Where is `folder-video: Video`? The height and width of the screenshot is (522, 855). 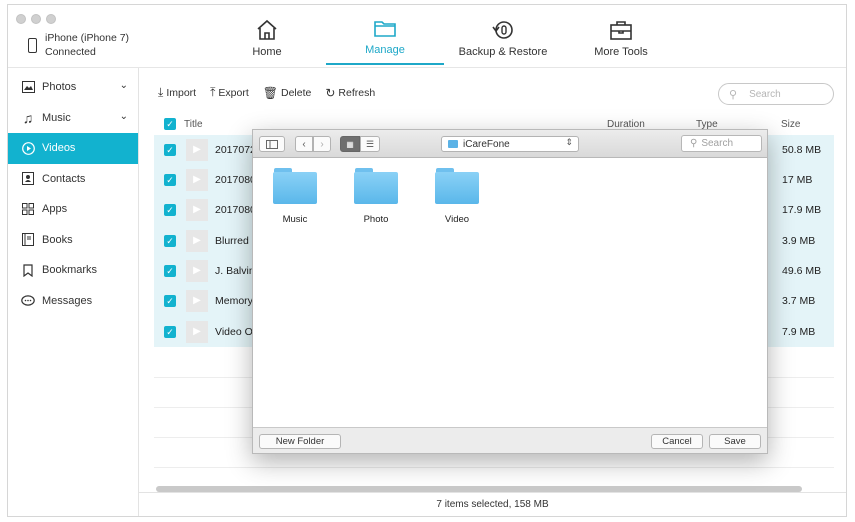
folder-video: Video is located at coordinates (457, 196).